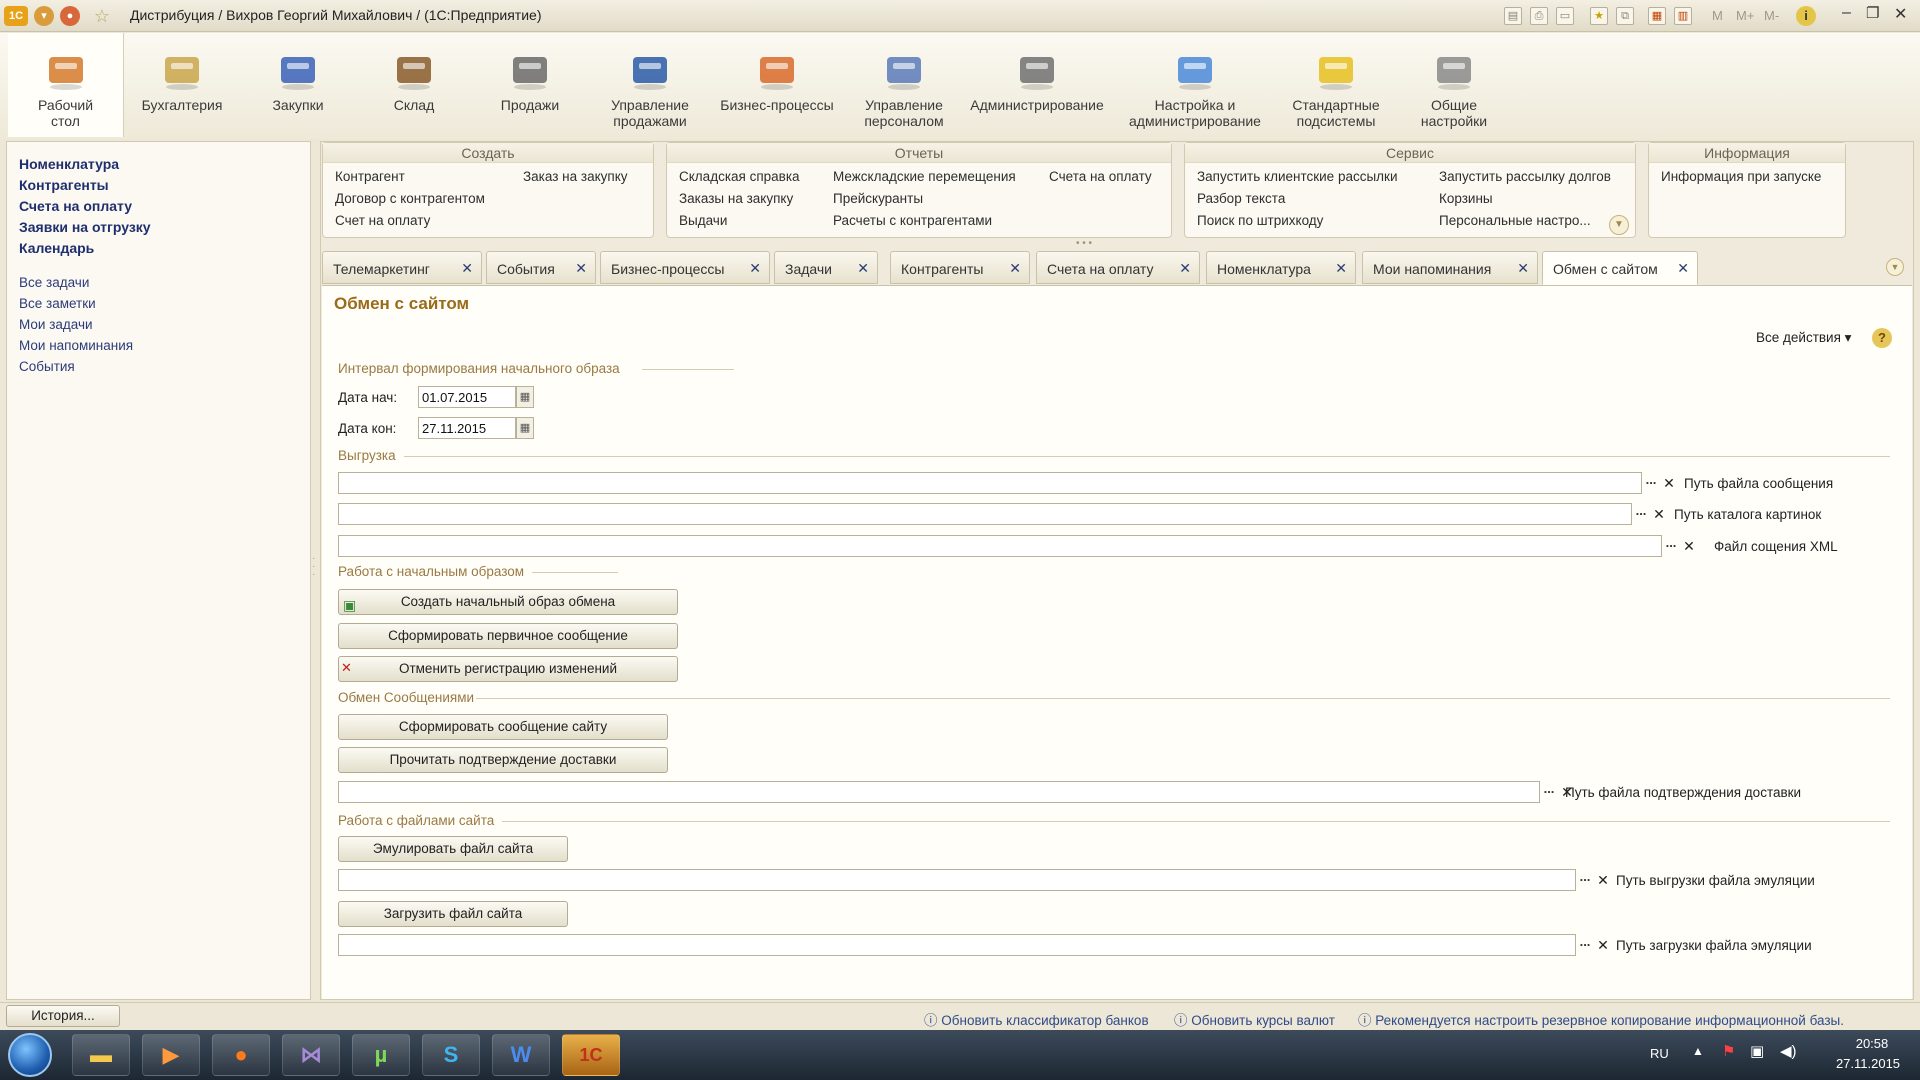 The image size is (1920, 1080). Describe the element at coordinates (736, 198) in the screenshot. I see `cmd-purchase-orders-report: Заказы на закупку` at that location.